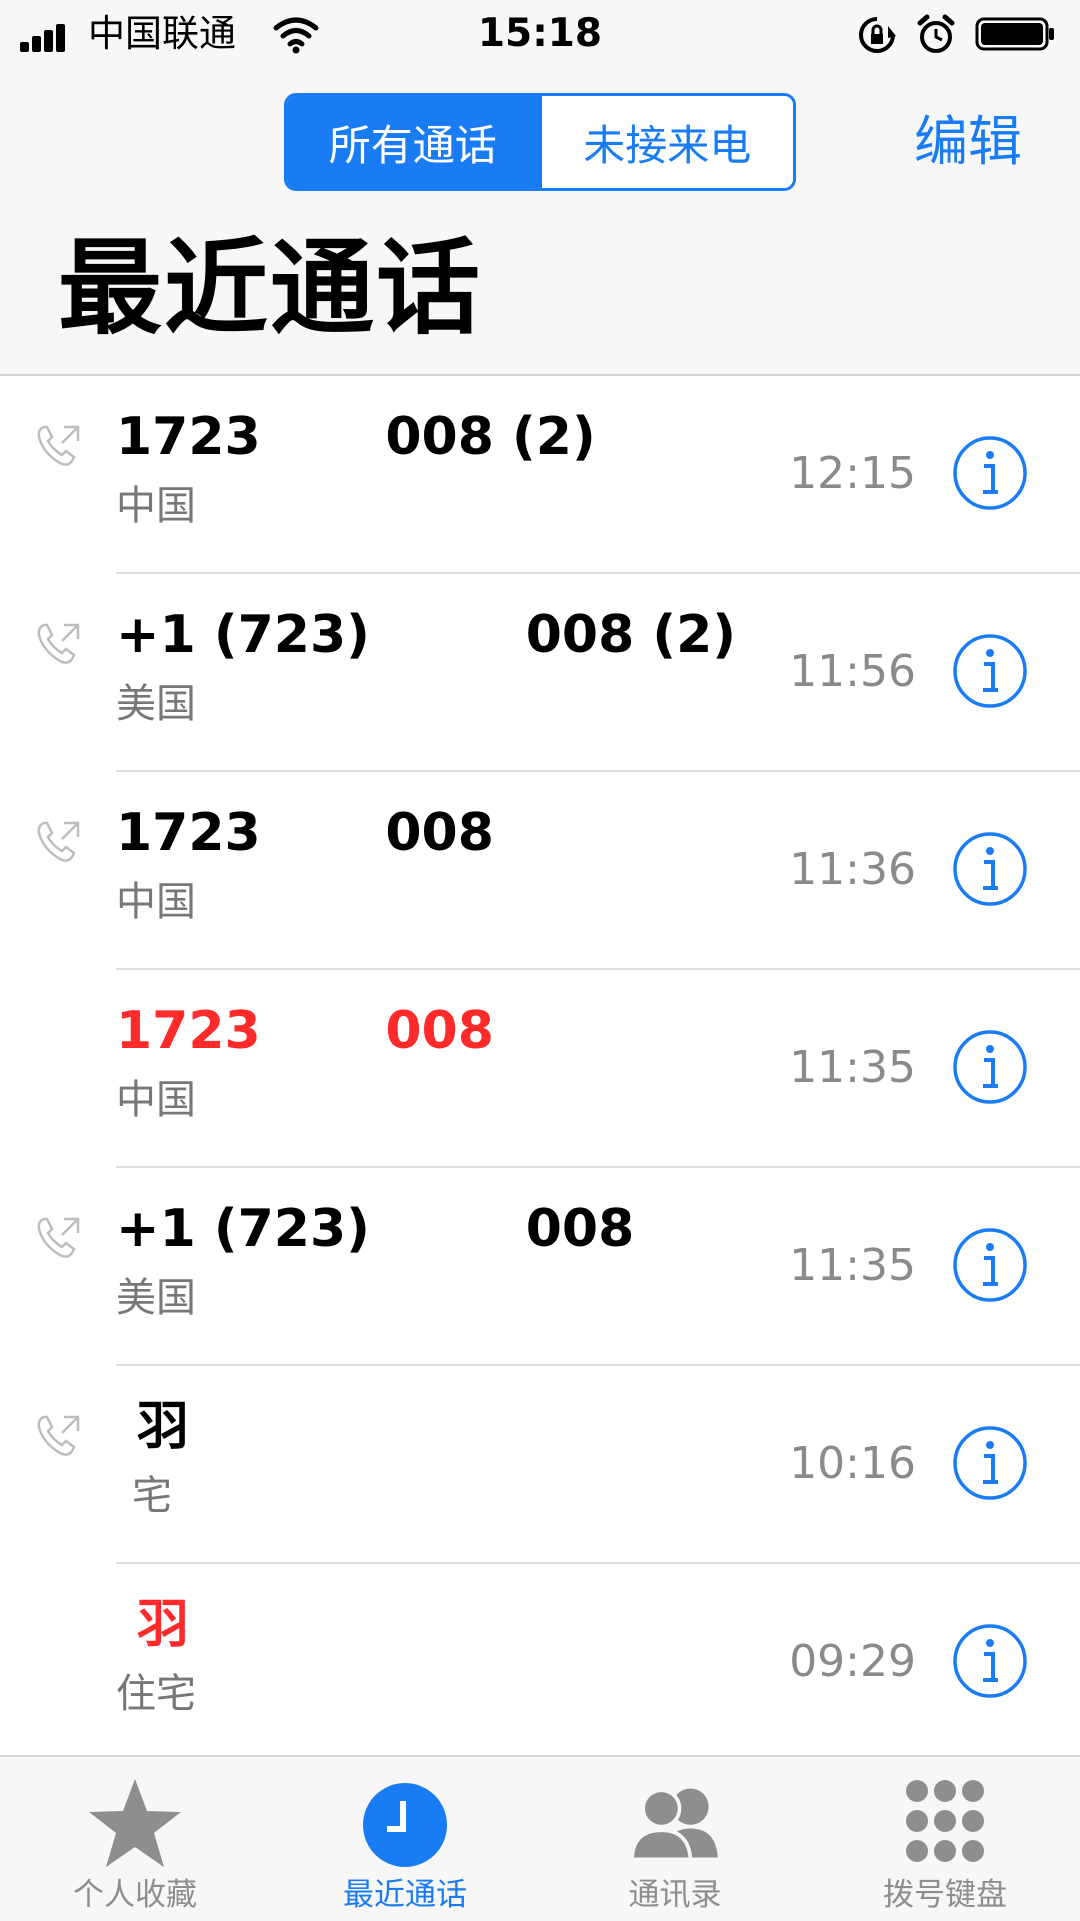 The width and height of the screenshot is (1080, 1921). Describe the element at coordinates (665, 142) in the screenshot. I see `segment-missed-calls: 未接来电` at that location.